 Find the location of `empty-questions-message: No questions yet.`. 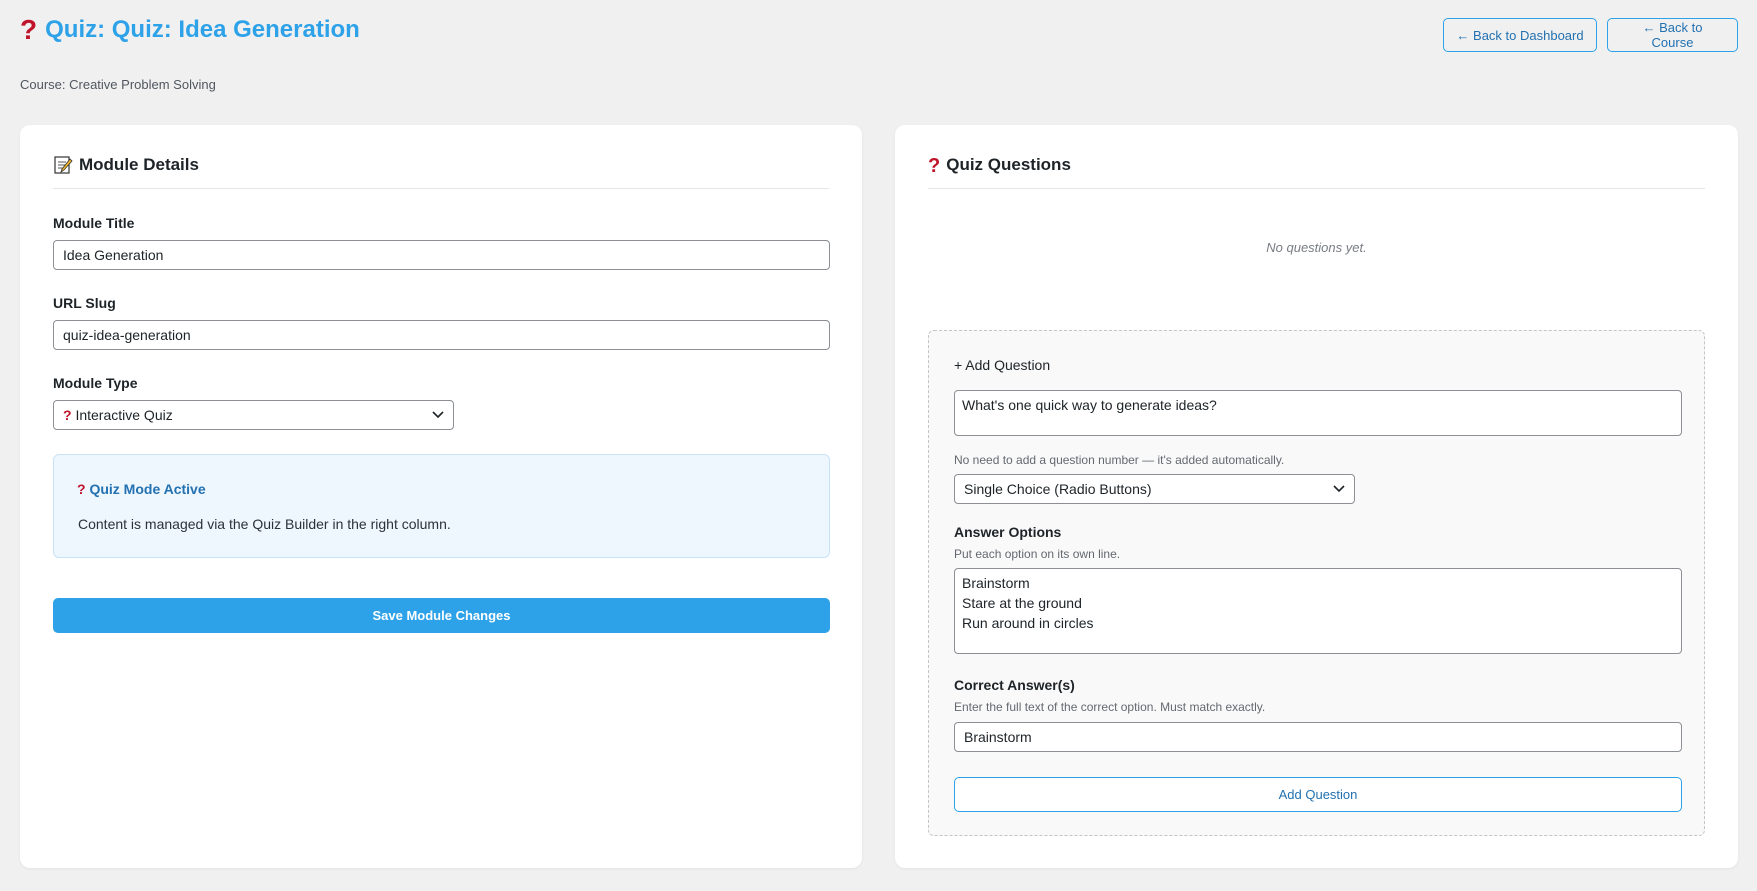

empty-questions-message: No questions yet. is located at coordinates (1316, 247).